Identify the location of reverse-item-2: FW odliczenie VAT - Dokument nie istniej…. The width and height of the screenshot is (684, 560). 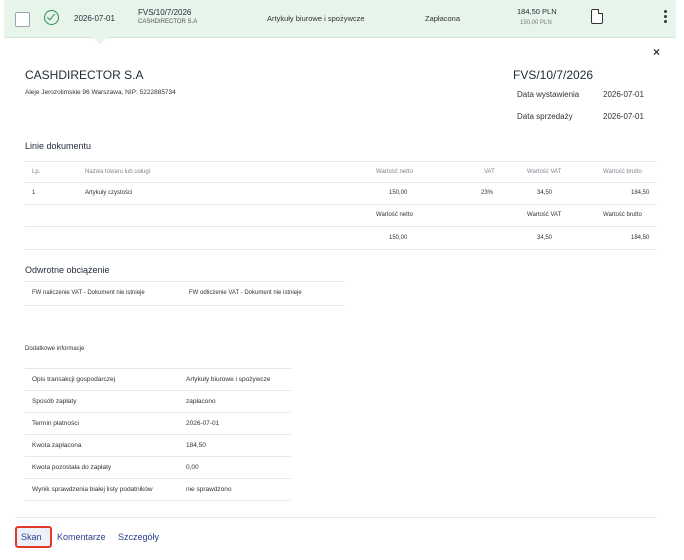
(245, 293).